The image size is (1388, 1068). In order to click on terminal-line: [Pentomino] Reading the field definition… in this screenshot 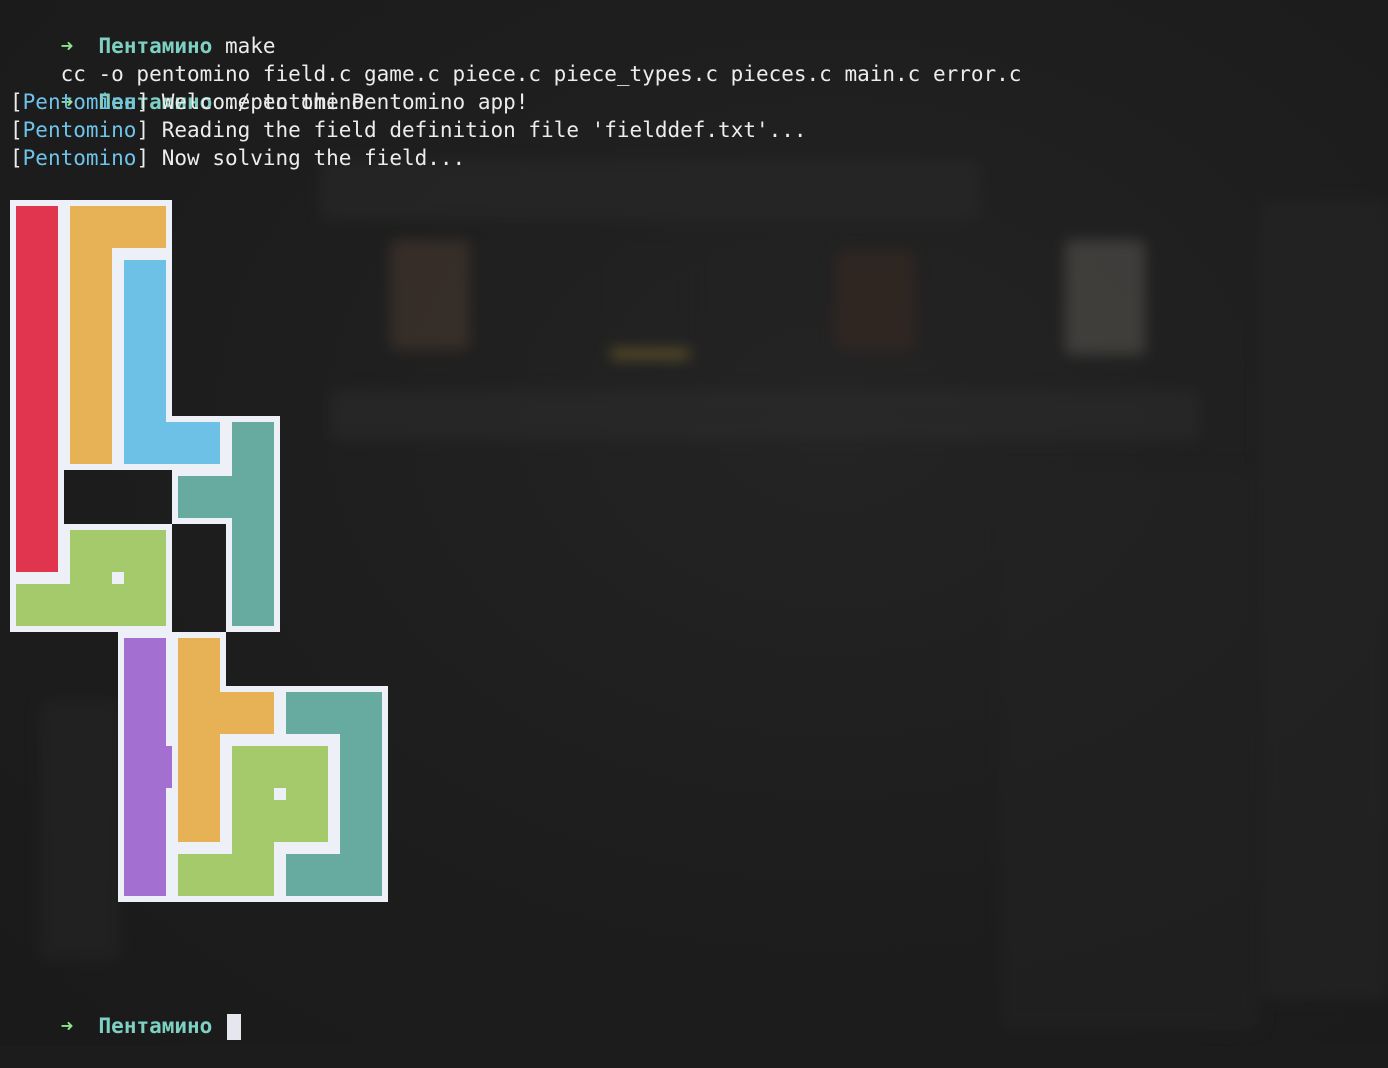, I will do `click(408, 130)`.